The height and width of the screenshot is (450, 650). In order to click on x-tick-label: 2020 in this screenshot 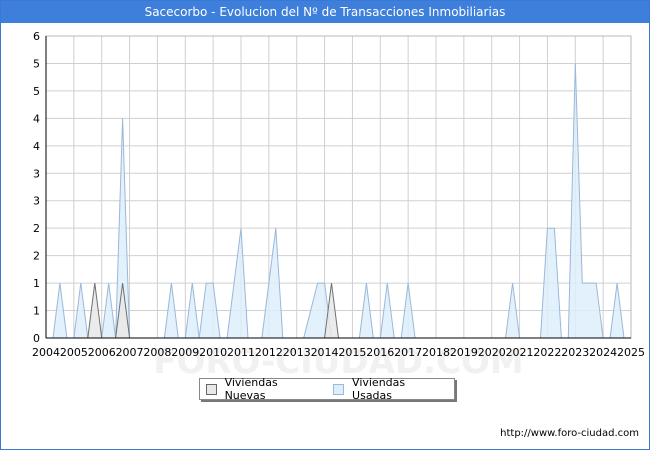, I will do `click(492, 352)`.